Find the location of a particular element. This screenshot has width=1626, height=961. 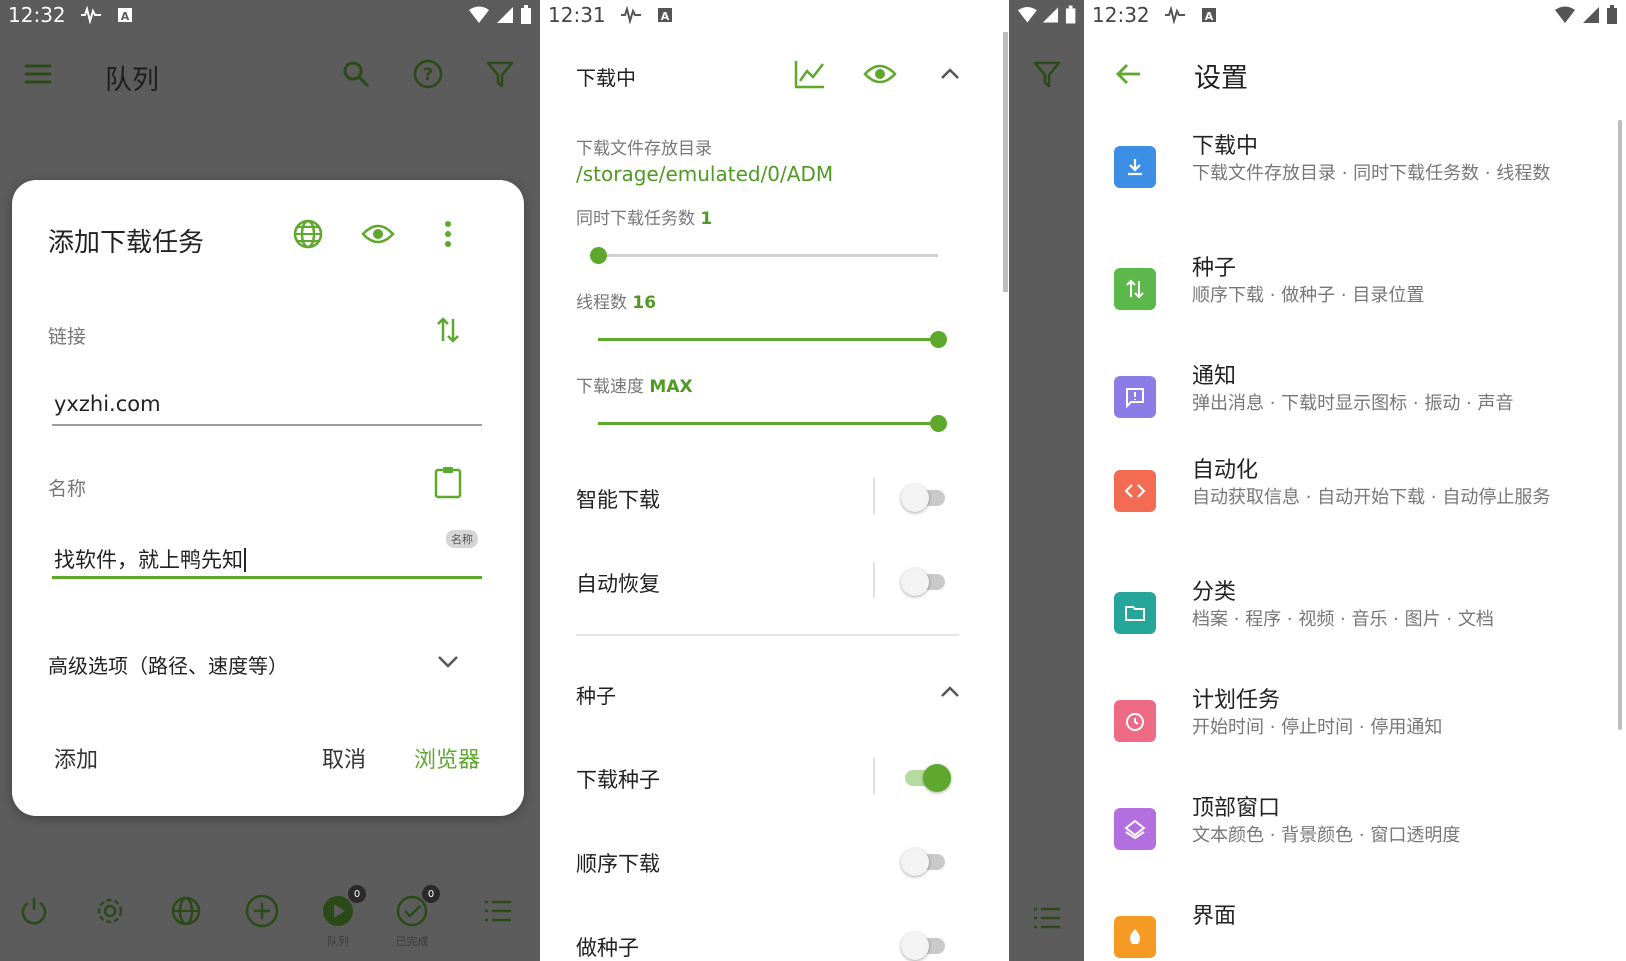

settings-item-subtitle: 顺序下载 · 做种子 · 目录位置 is located at coordinates (1308, 295).